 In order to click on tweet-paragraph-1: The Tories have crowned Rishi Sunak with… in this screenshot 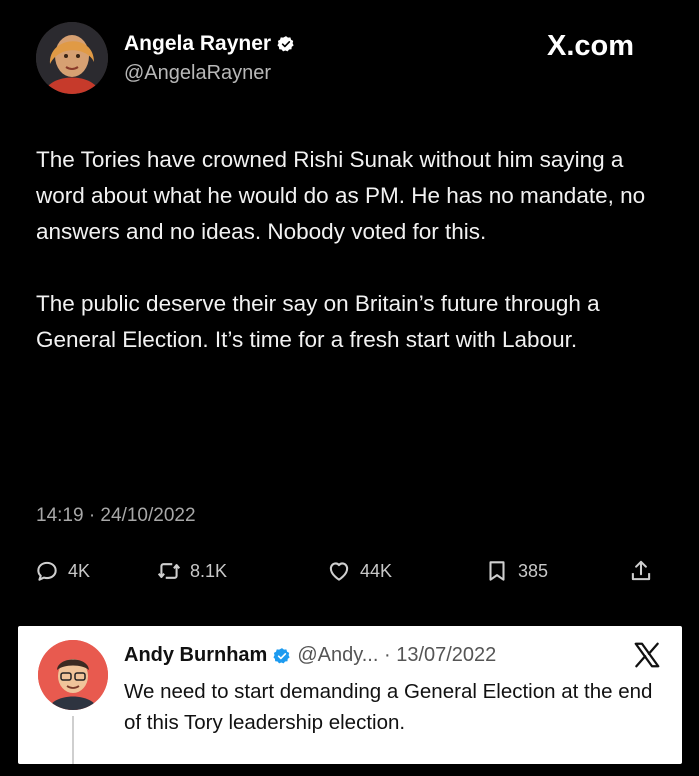, I will do `click(341, 195)`.